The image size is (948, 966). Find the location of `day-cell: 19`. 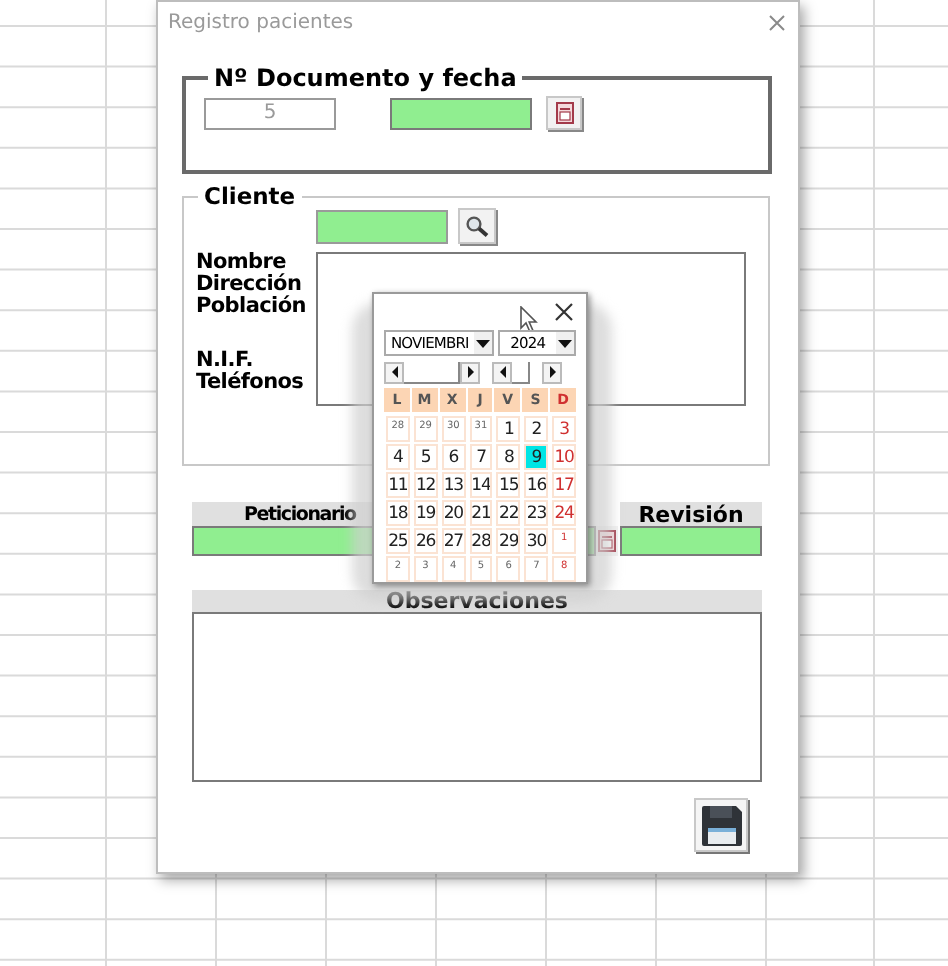

day-cell: 19 is located at coordinates (425, 512).